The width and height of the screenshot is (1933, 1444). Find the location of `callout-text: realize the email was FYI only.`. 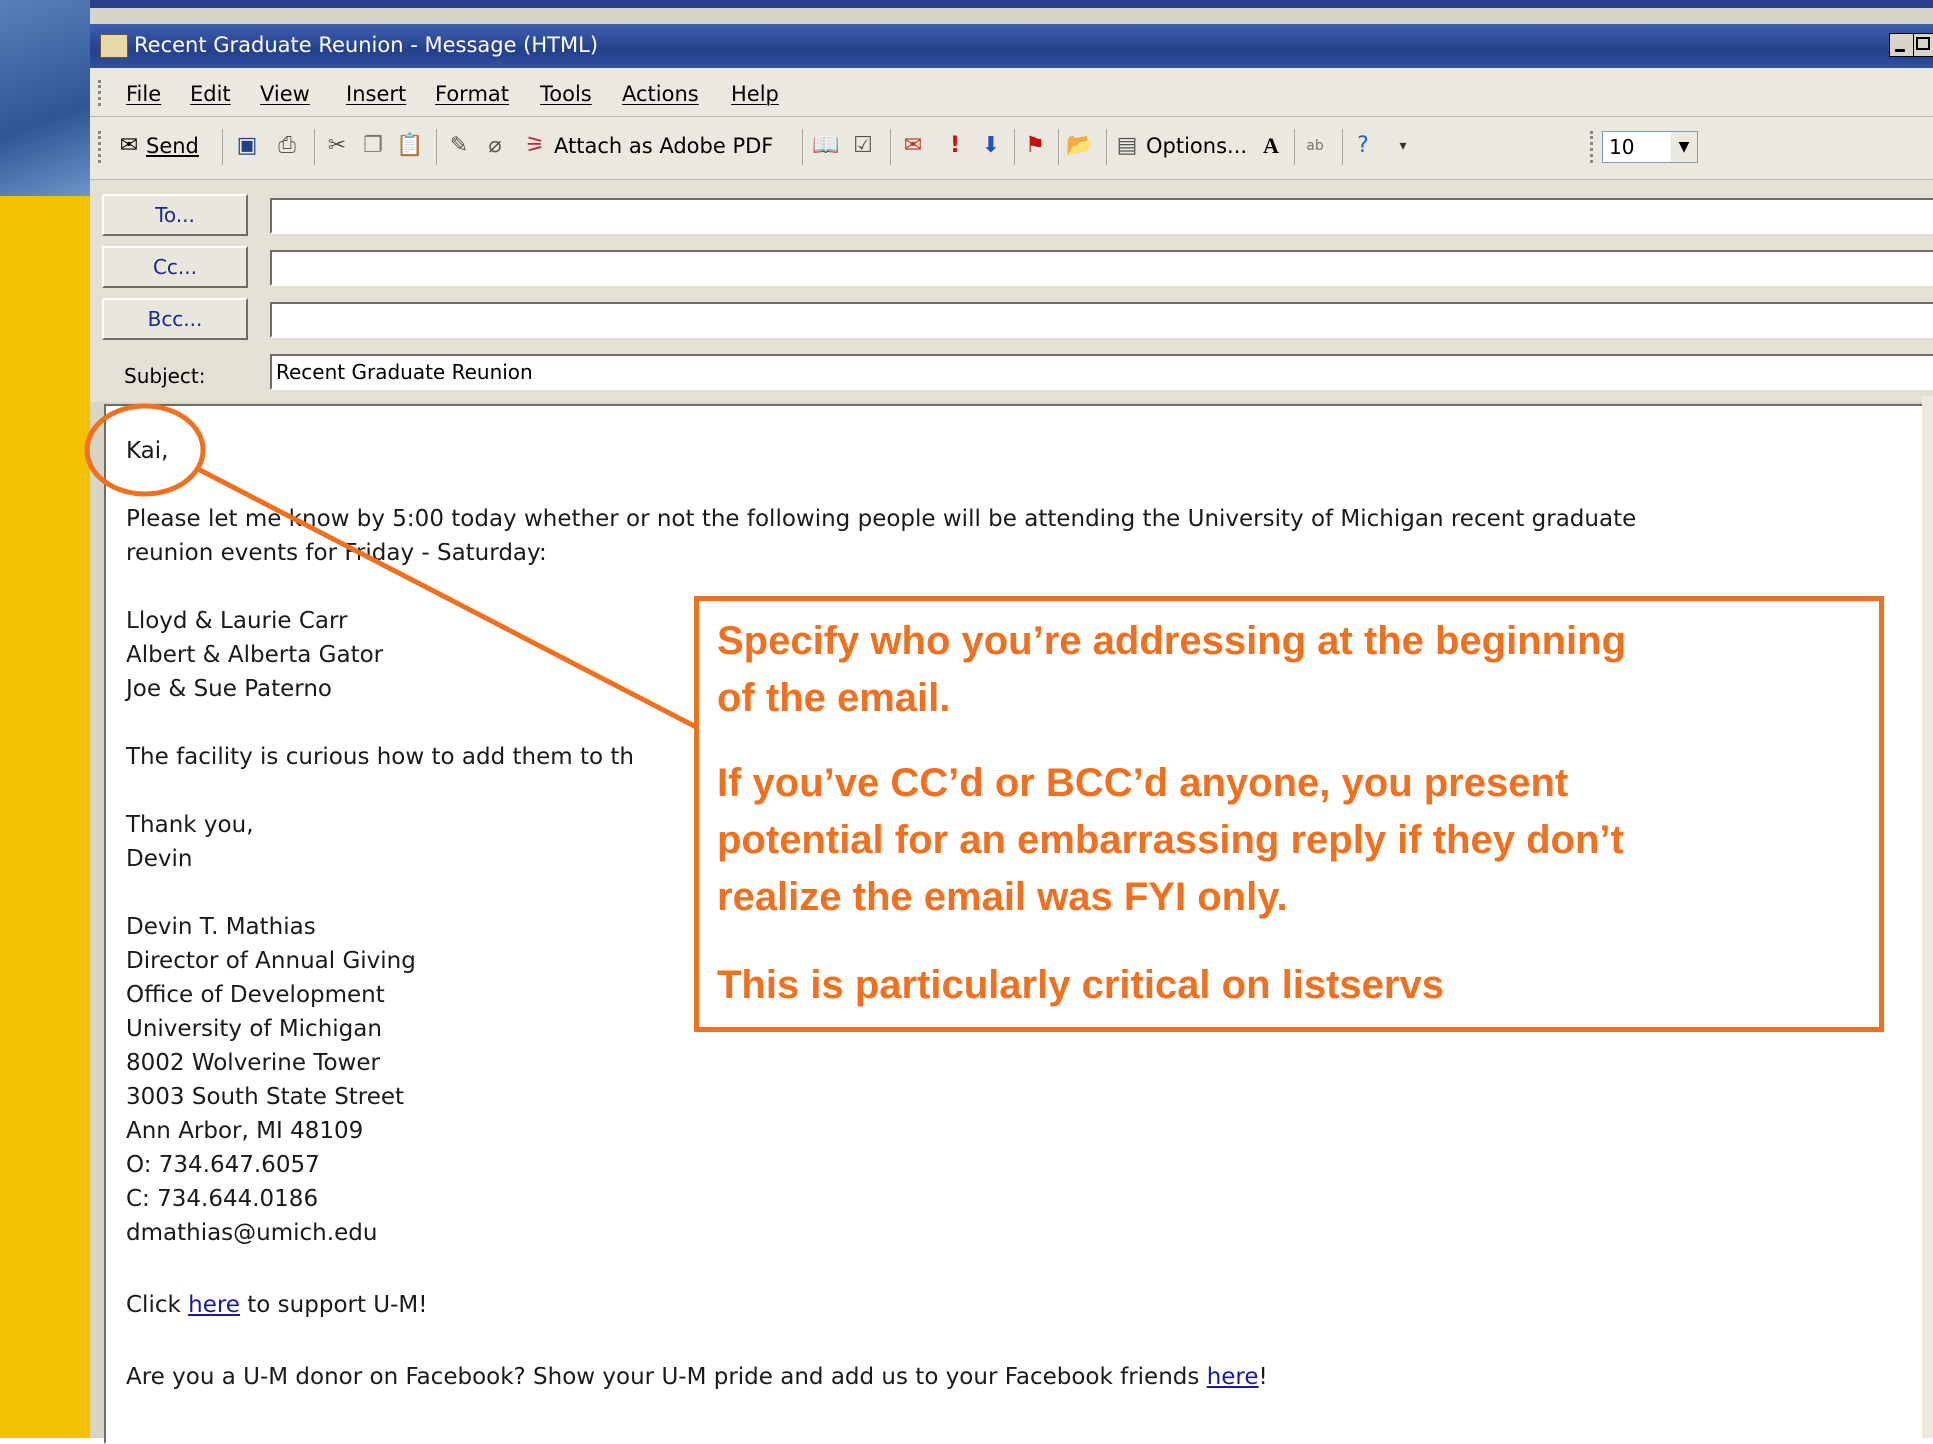

callout-text: realize the email was FYI only. is located at coordinates (1002, 897).